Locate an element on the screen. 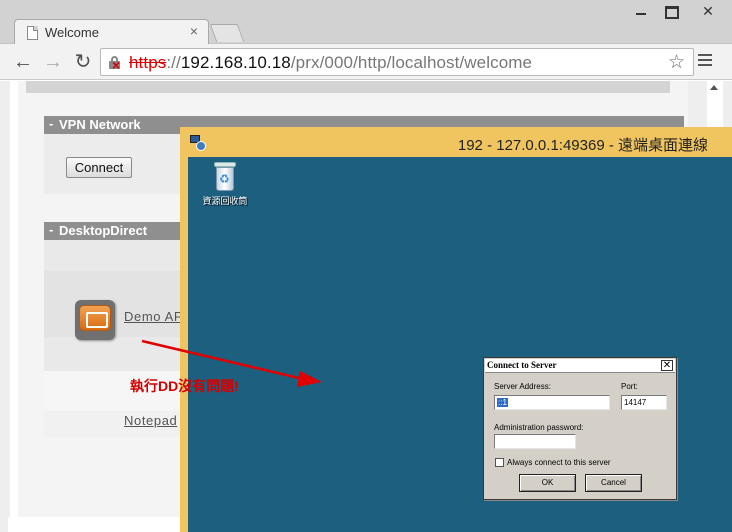  port-label: Port: is located at coordinates (629, 386).